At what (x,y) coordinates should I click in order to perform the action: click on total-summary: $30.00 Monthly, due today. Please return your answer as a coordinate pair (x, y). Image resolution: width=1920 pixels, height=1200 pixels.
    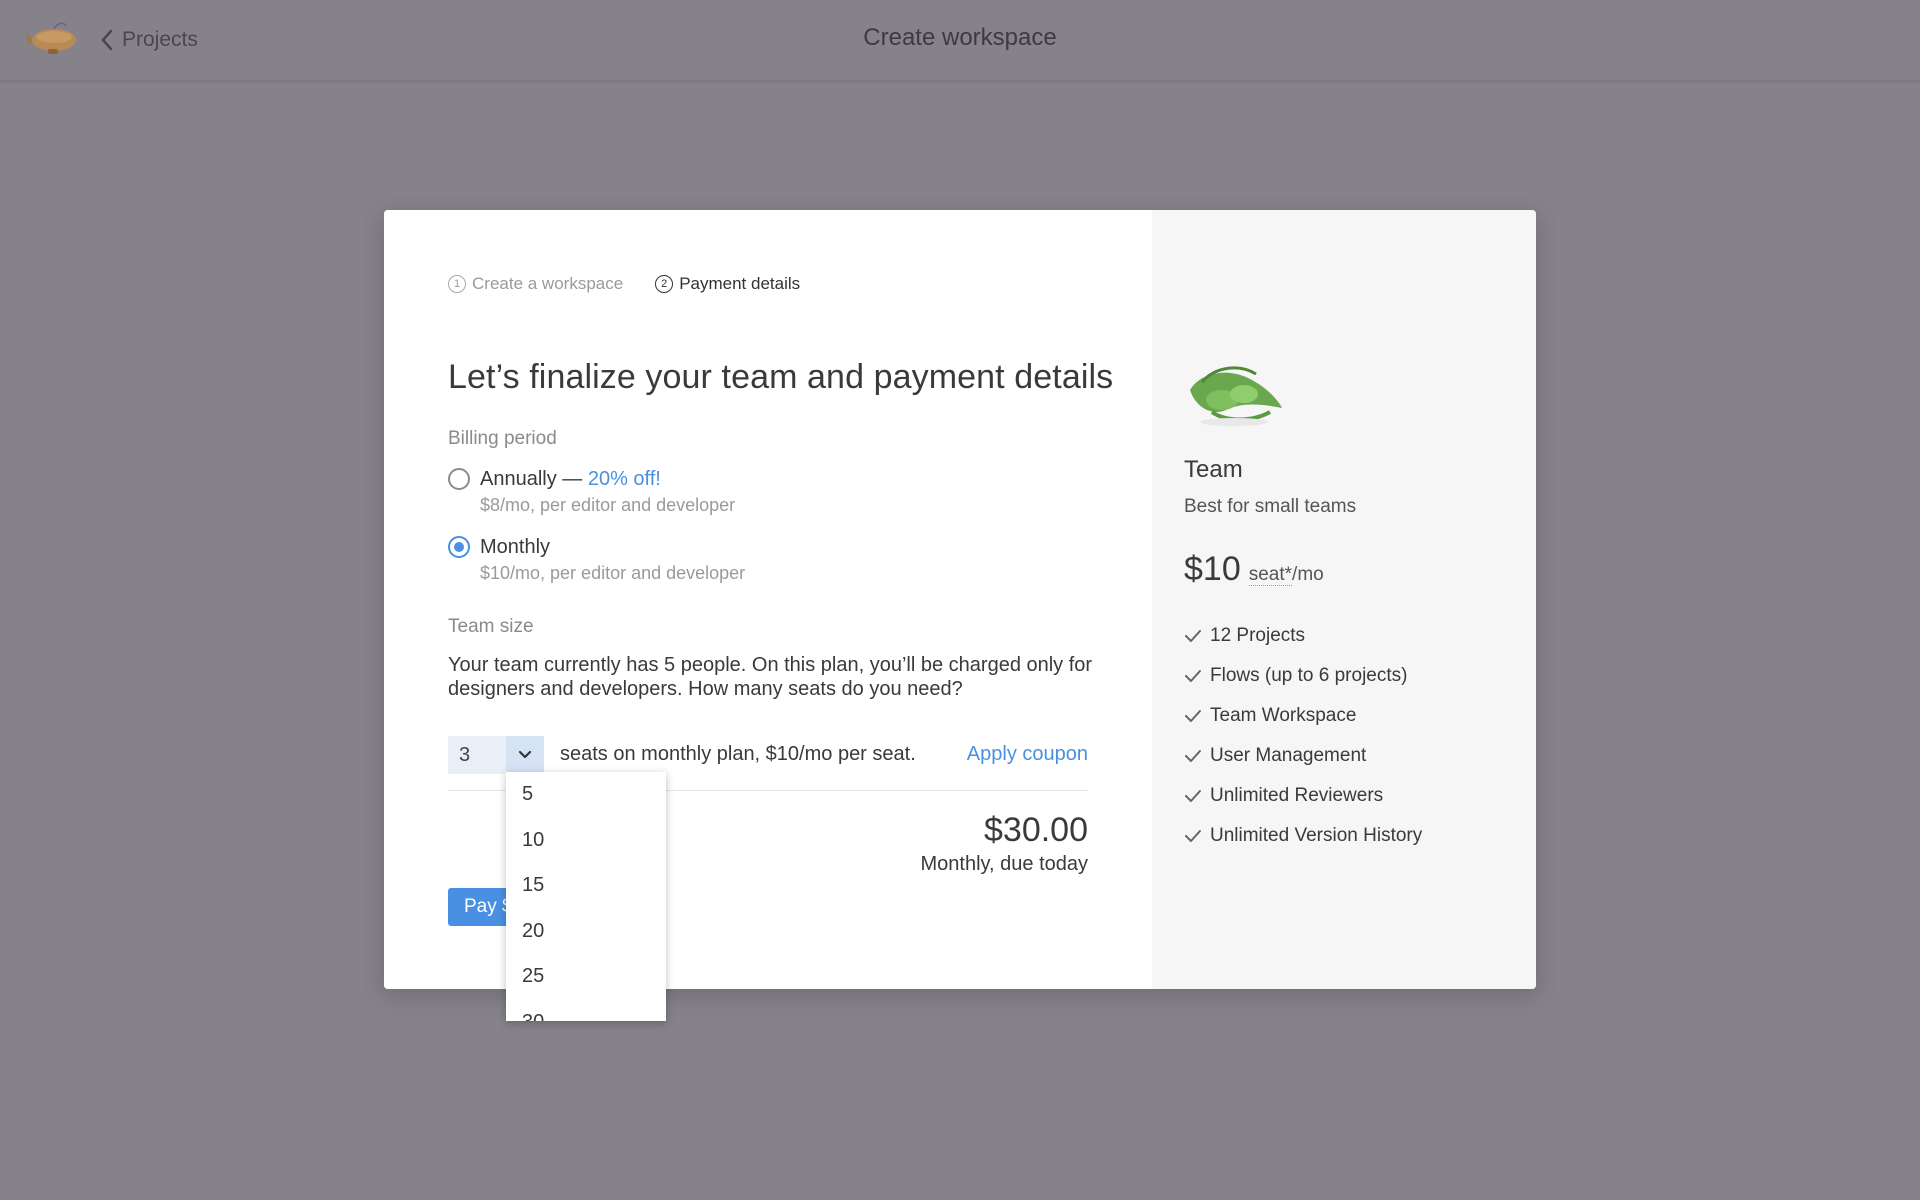
    Looking at the image, I should click on (1004, 843).